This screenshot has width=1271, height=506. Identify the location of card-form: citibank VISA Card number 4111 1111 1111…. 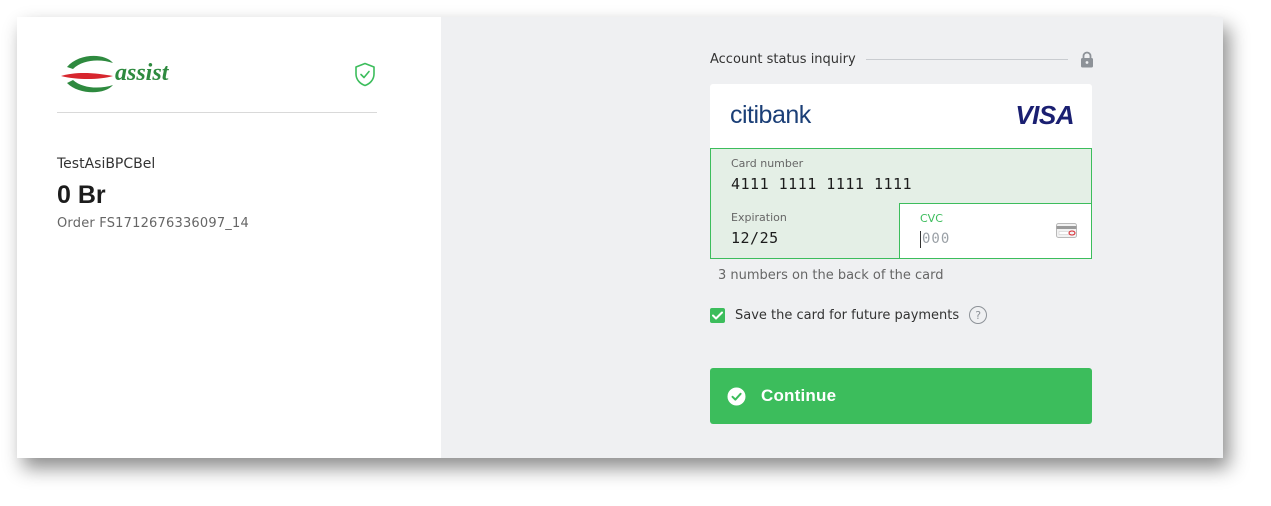
(901, 171).